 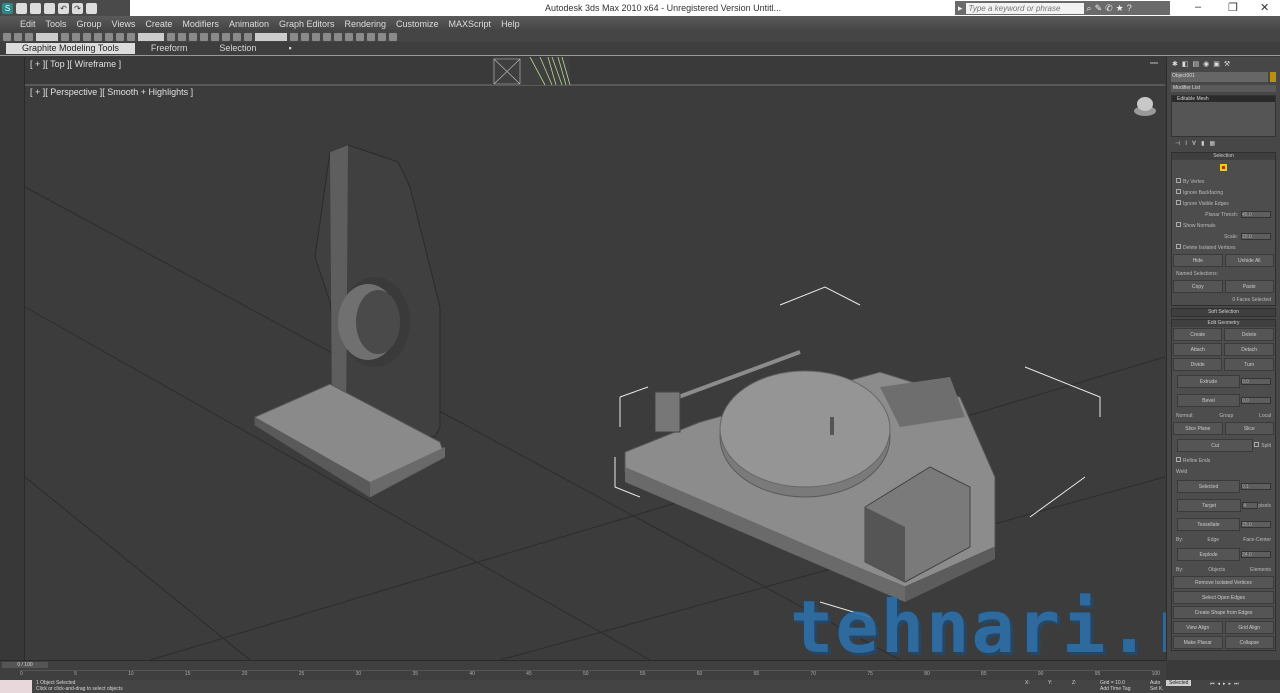 I want to click on bind-space-warp-icon, so click(x=29, y=36).